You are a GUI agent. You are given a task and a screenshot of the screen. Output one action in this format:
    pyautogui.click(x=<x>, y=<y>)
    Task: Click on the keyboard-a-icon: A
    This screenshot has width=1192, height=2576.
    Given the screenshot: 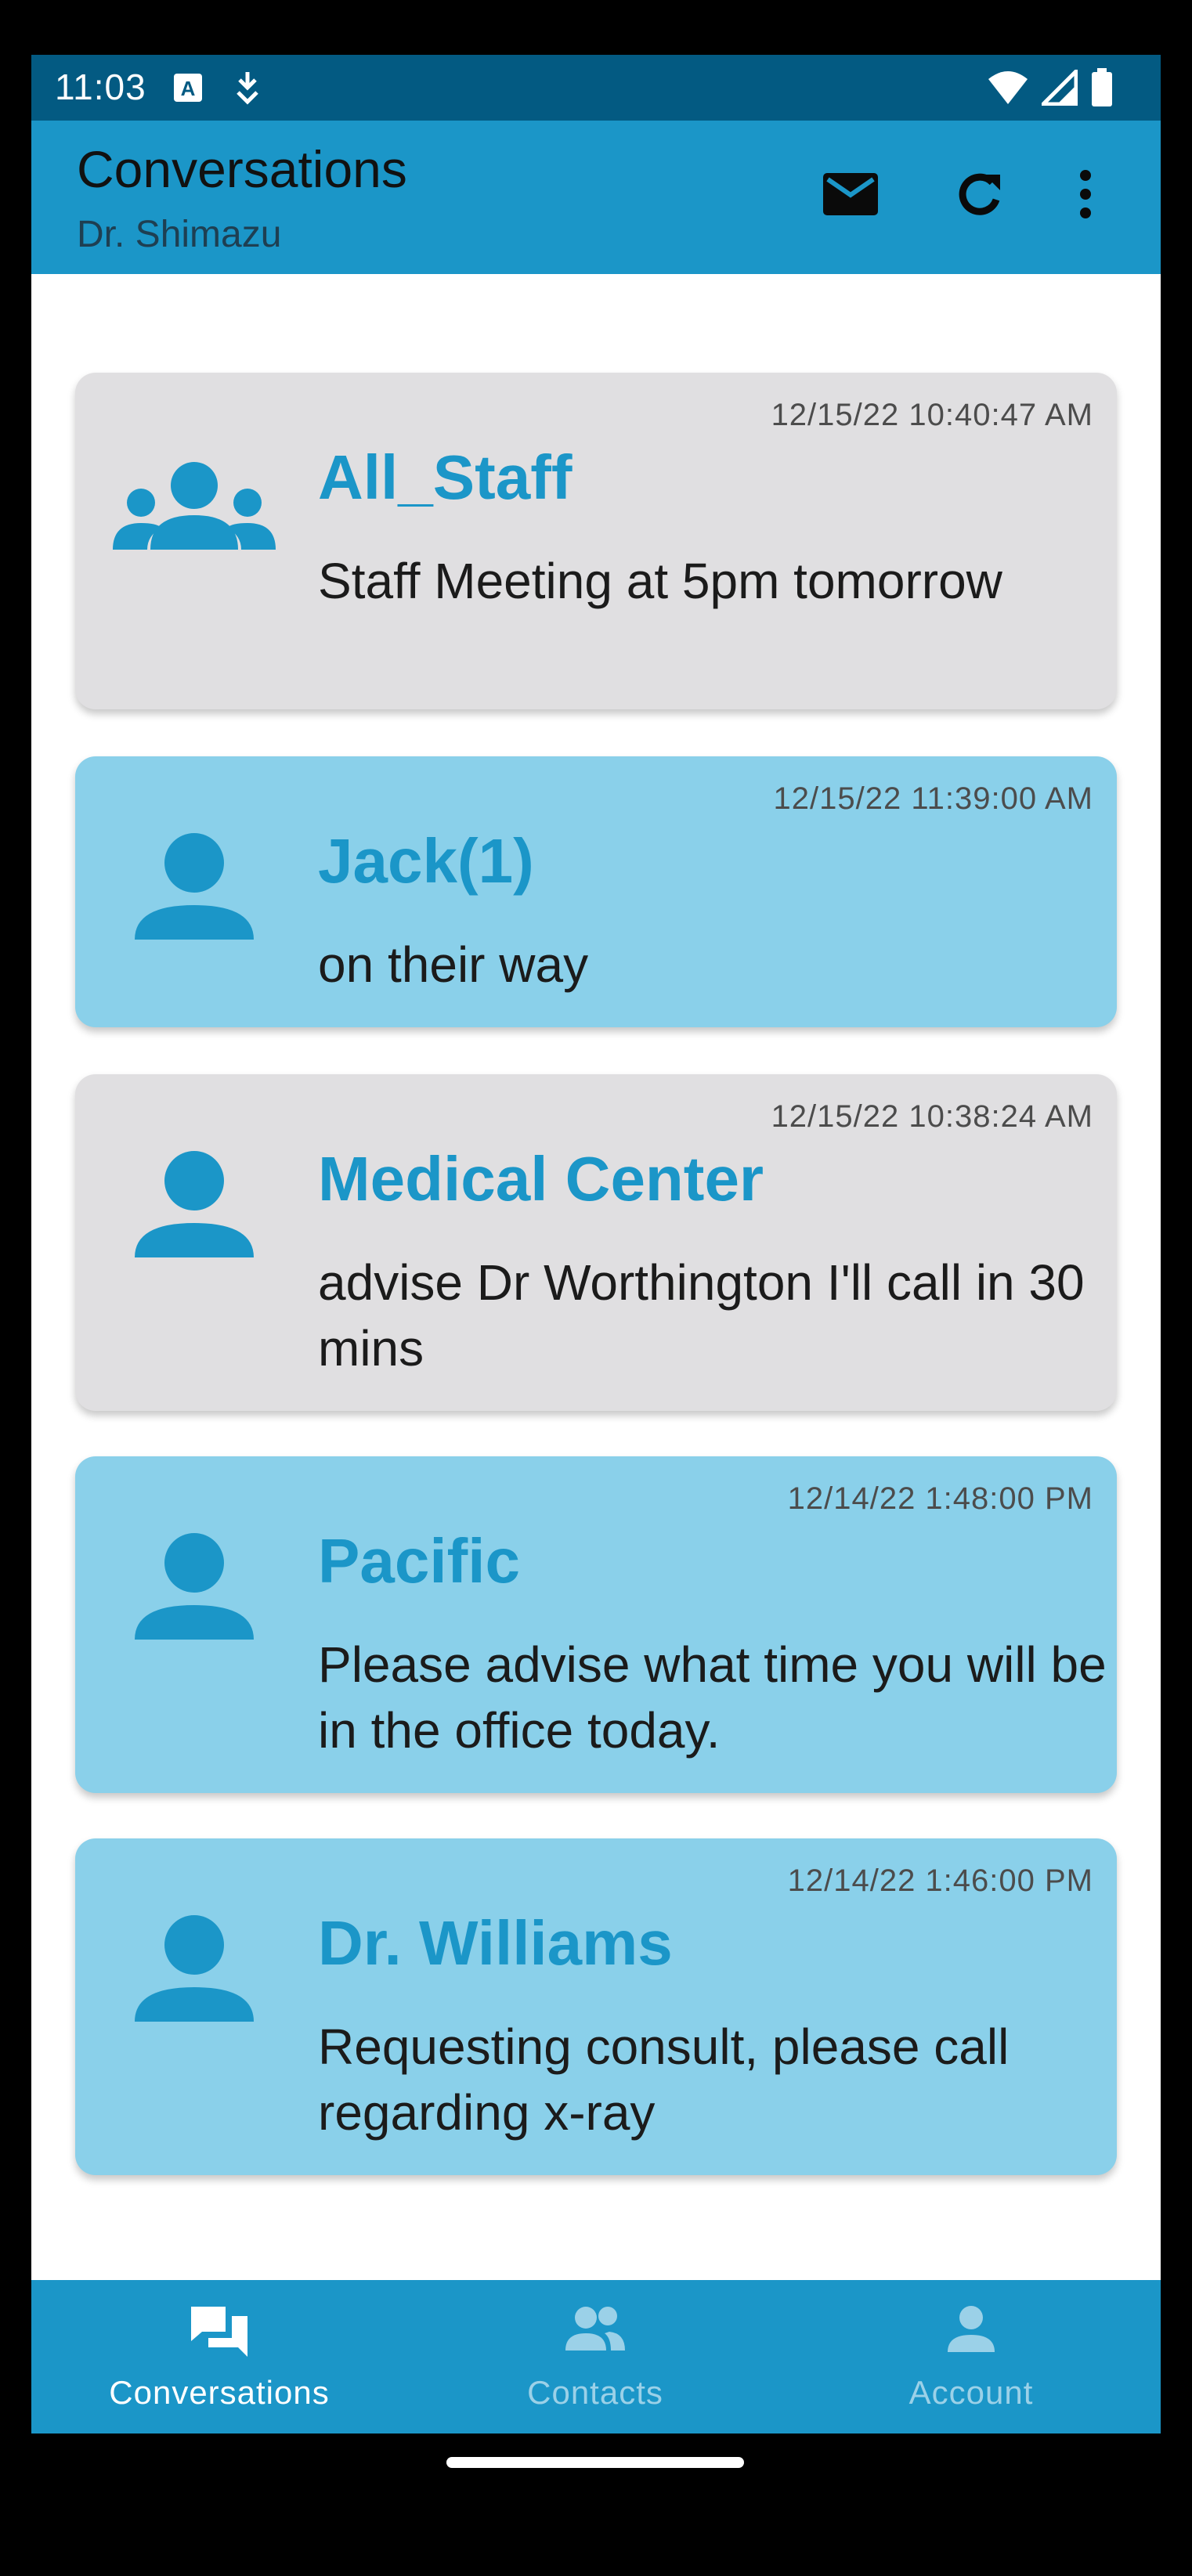 What is the action you would take?
    pyautogui.click(x=188, y=88)
    